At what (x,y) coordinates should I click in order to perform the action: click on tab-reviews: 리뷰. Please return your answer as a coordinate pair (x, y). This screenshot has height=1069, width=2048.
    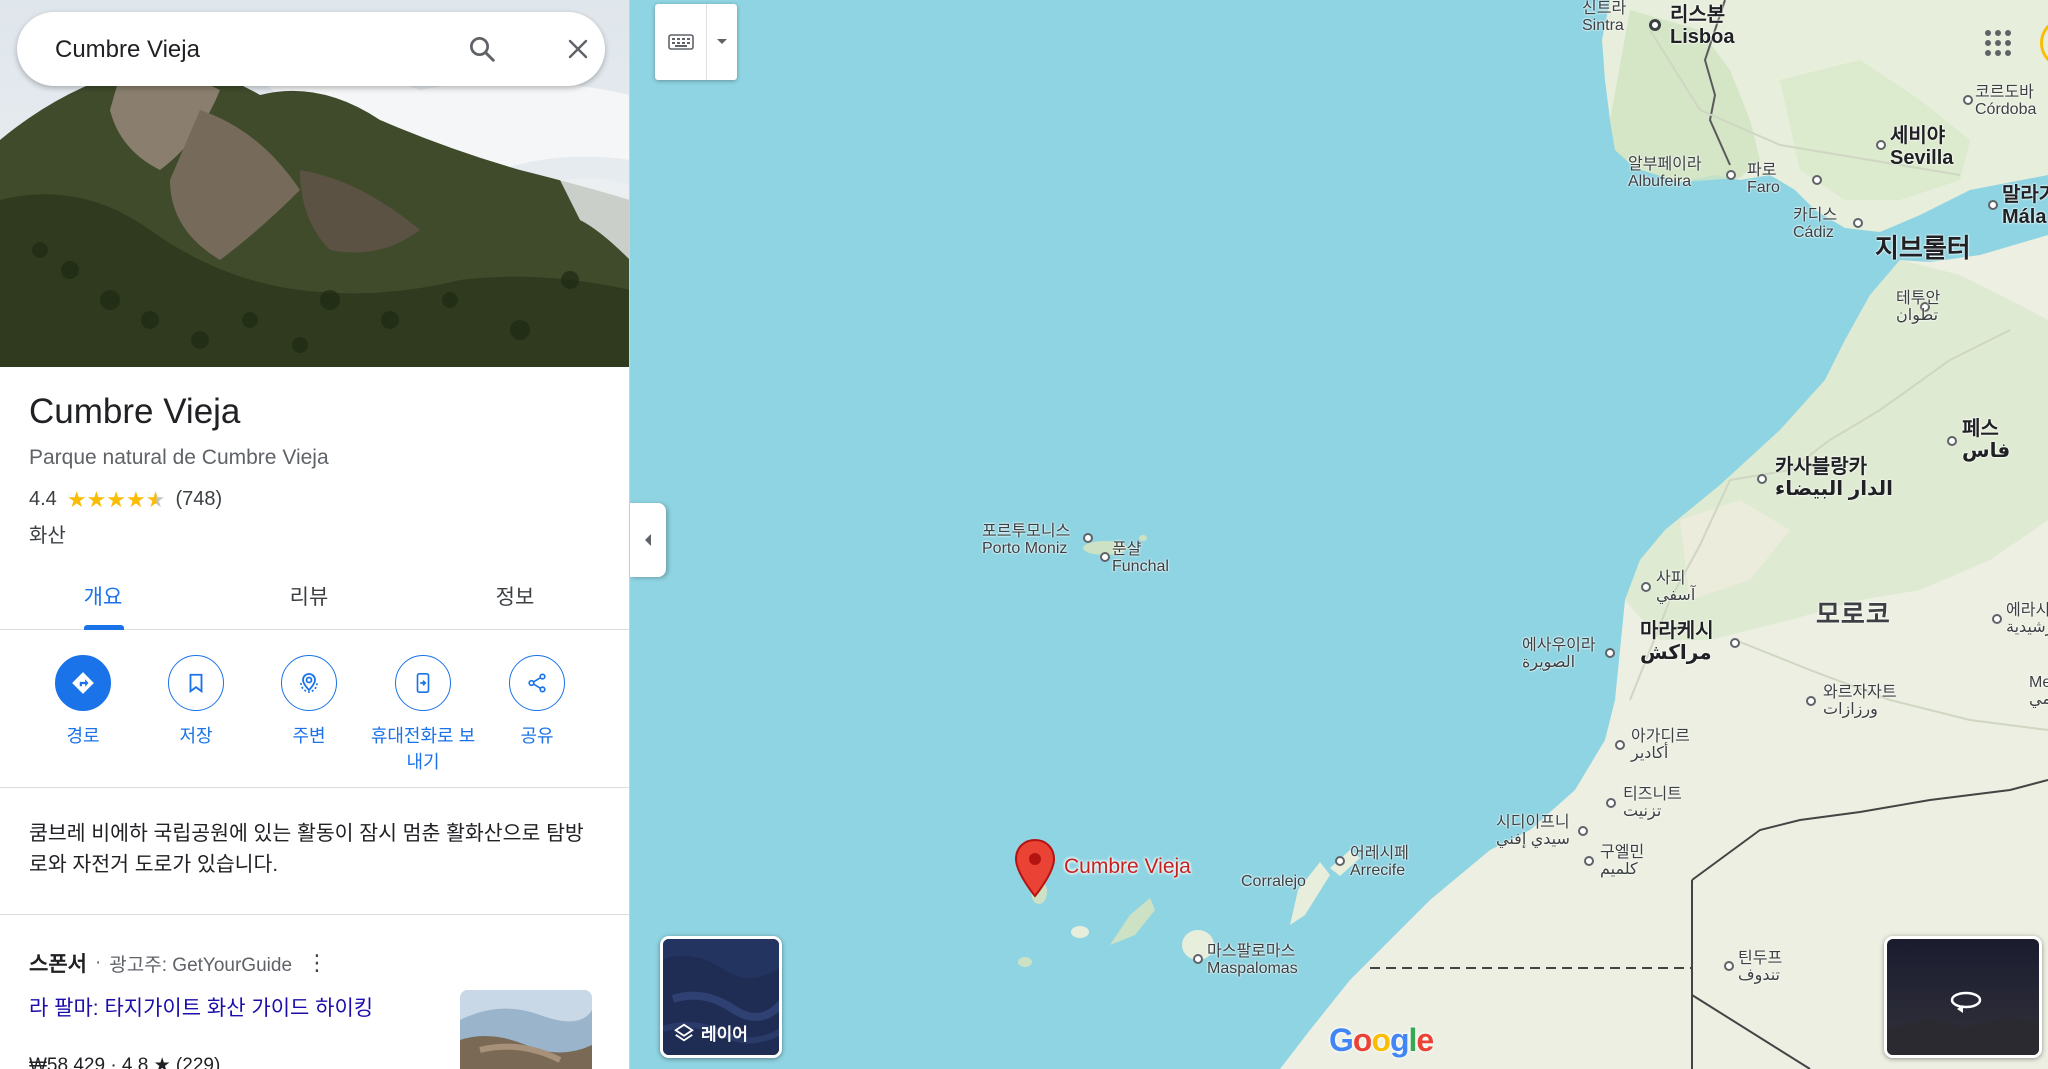
    Looking at the image, I should click on (309, 596).